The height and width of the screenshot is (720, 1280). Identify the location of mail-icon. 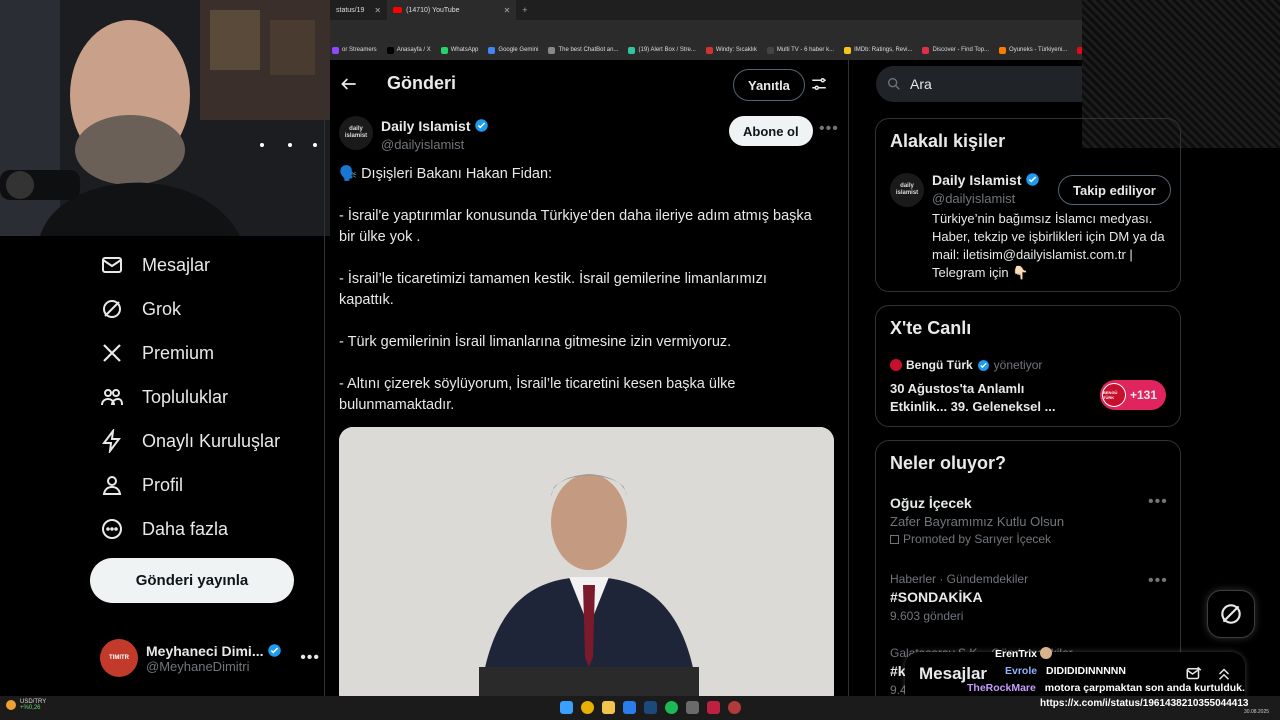
(112, 265).